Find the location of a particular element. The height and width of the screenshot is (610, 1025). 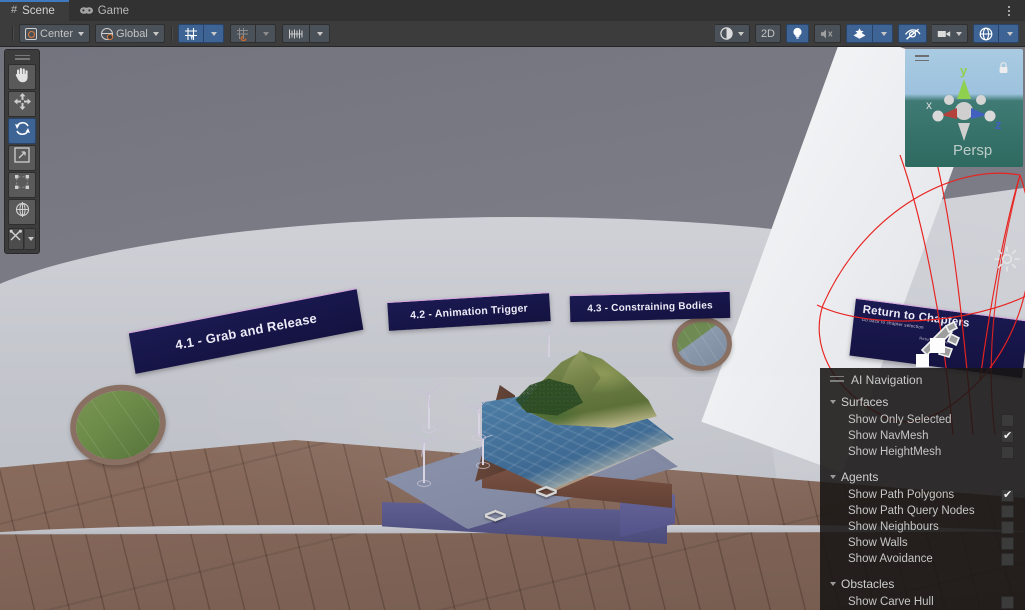

grid-snapping-toggle is located at coordinates (242, 33).